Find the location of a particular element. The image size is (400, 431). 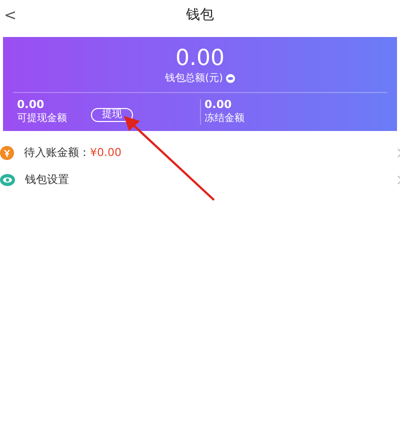

pending-amount: ¥0.00 is located at coordinates (106, 152).